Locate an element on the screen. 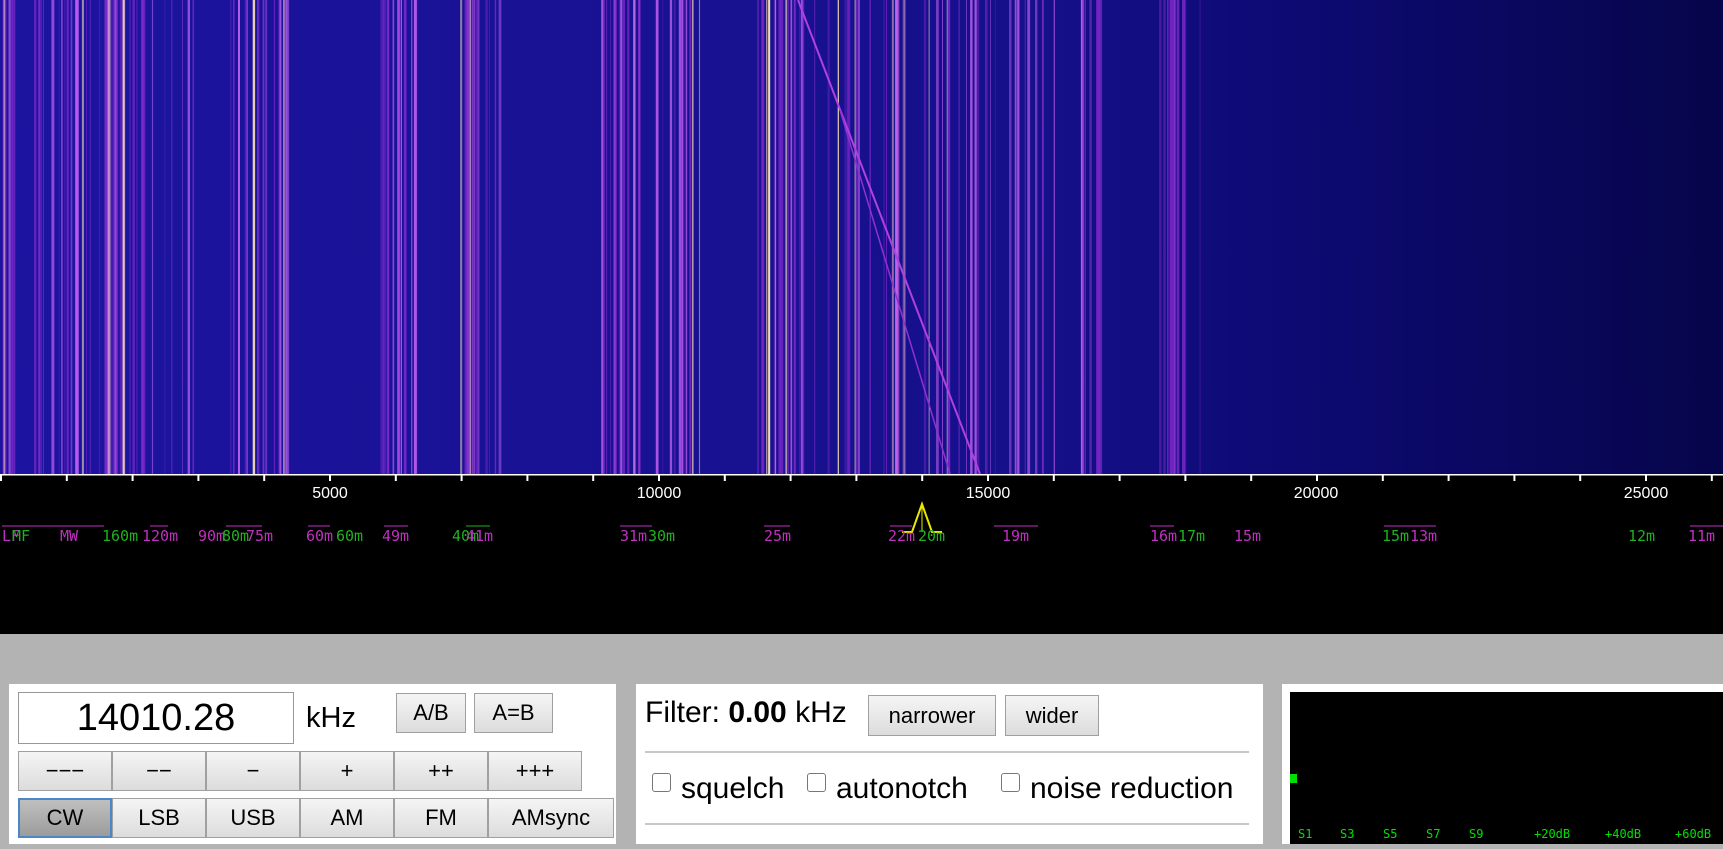 Image resolution: width=1723 pixels, height=849 pixels. scale-label-10000: 10000 is located at coordinates (659, 493).